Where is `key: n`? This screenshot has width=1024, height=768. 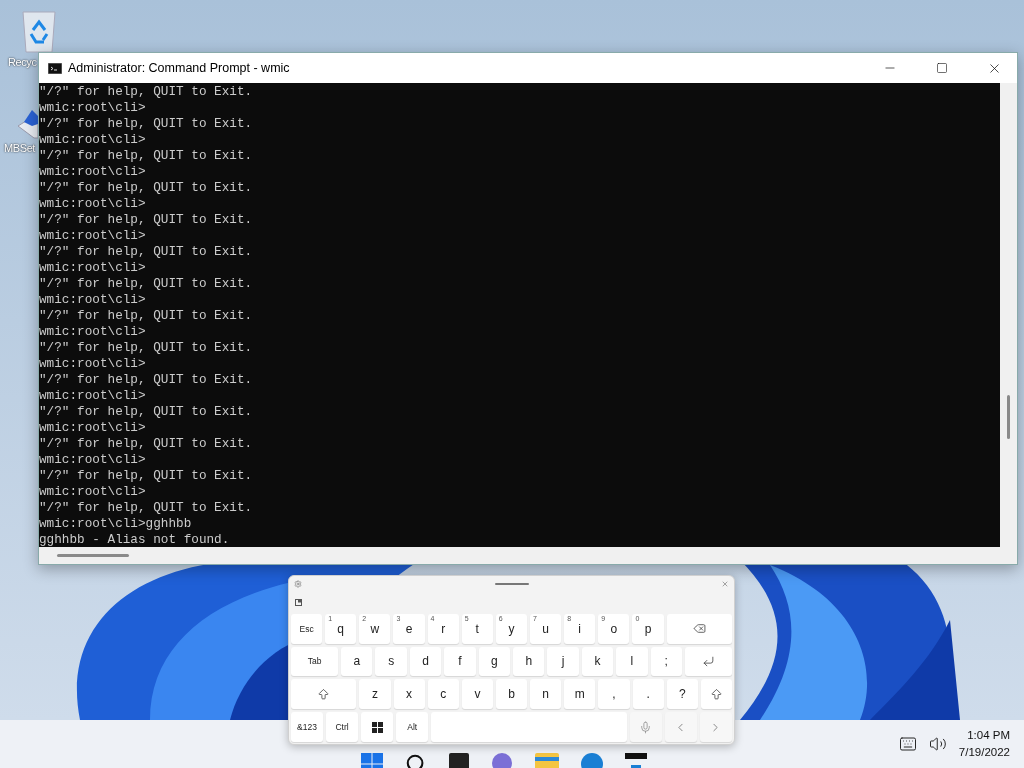
key: n is located at coordinates (546, 694).